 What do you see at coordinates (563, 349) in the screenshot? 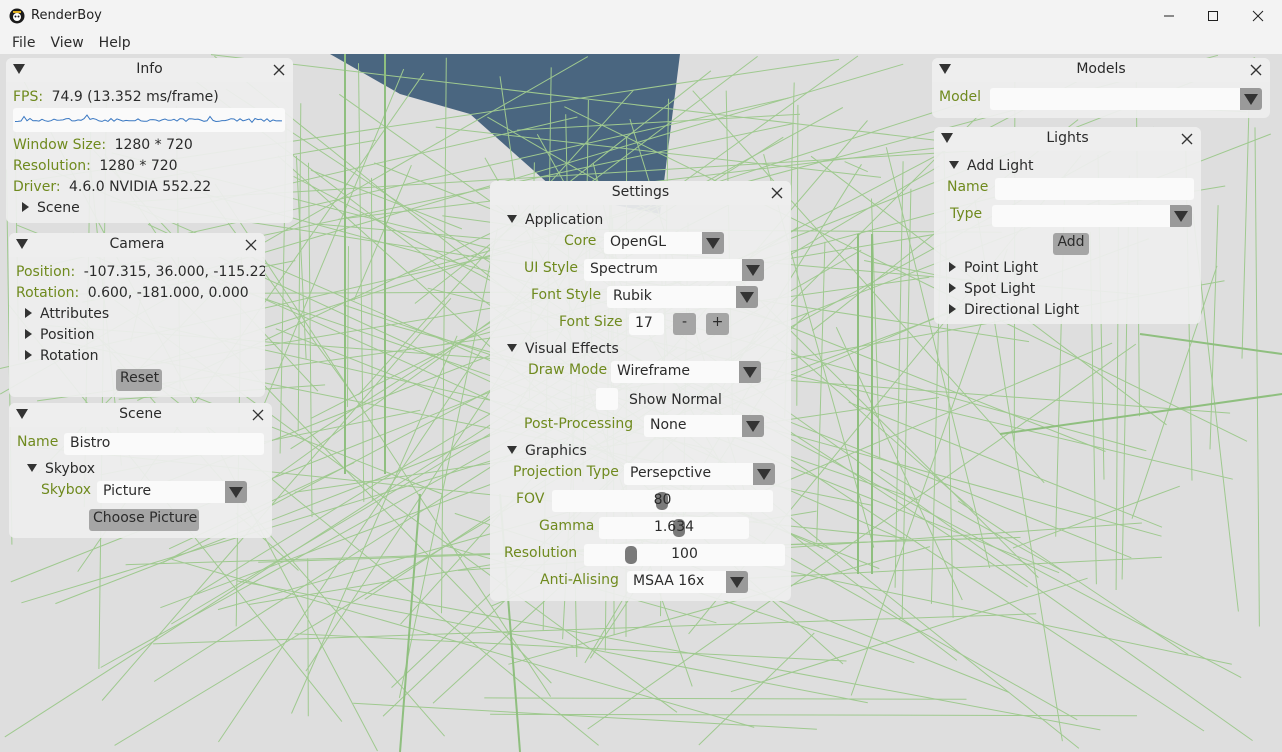
I see `section-visual-effects: Visual Effects` at bounding box center [563, 349].